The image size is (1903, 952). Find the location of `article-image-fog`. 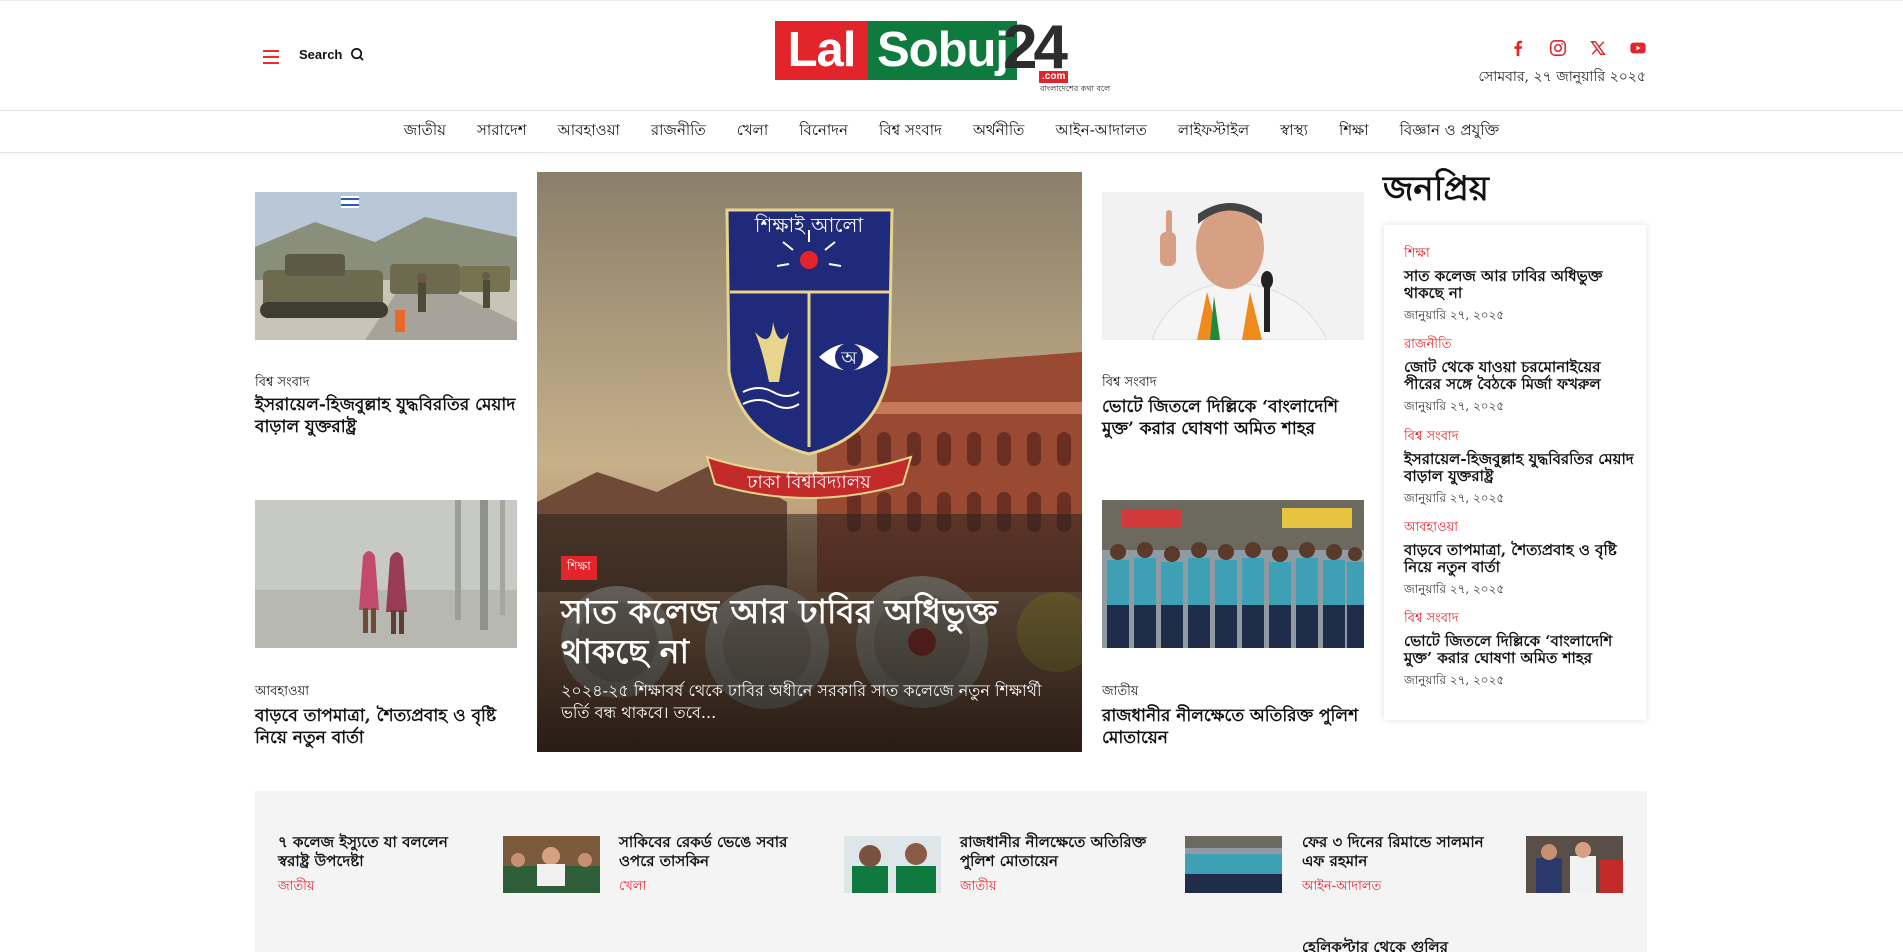

article-image-fog is located at coordinates (386, 574).